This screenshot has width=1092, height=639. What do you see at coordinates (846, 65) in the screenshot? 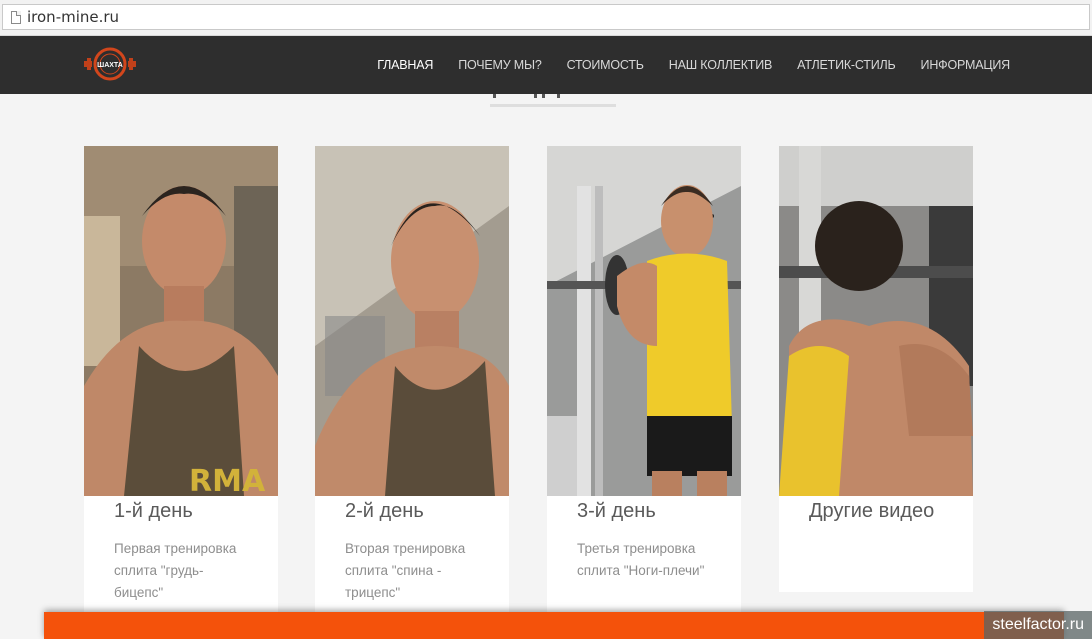
I see `nav-item-athletic-style: АТЛЕТИК-СТИЛЬ` at bounding box center [846, 65].